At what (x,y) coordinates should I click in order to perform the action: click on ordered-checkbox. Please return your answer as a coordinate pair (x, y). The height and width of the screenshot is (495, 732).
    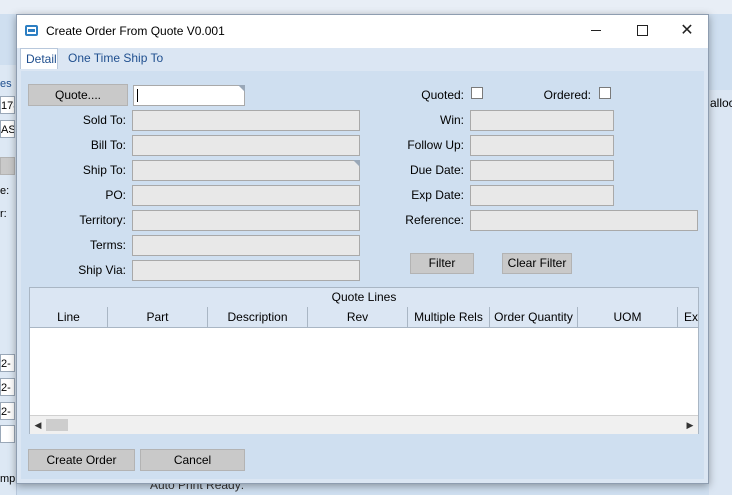
    Looking at the image, I should click on (605, 93).